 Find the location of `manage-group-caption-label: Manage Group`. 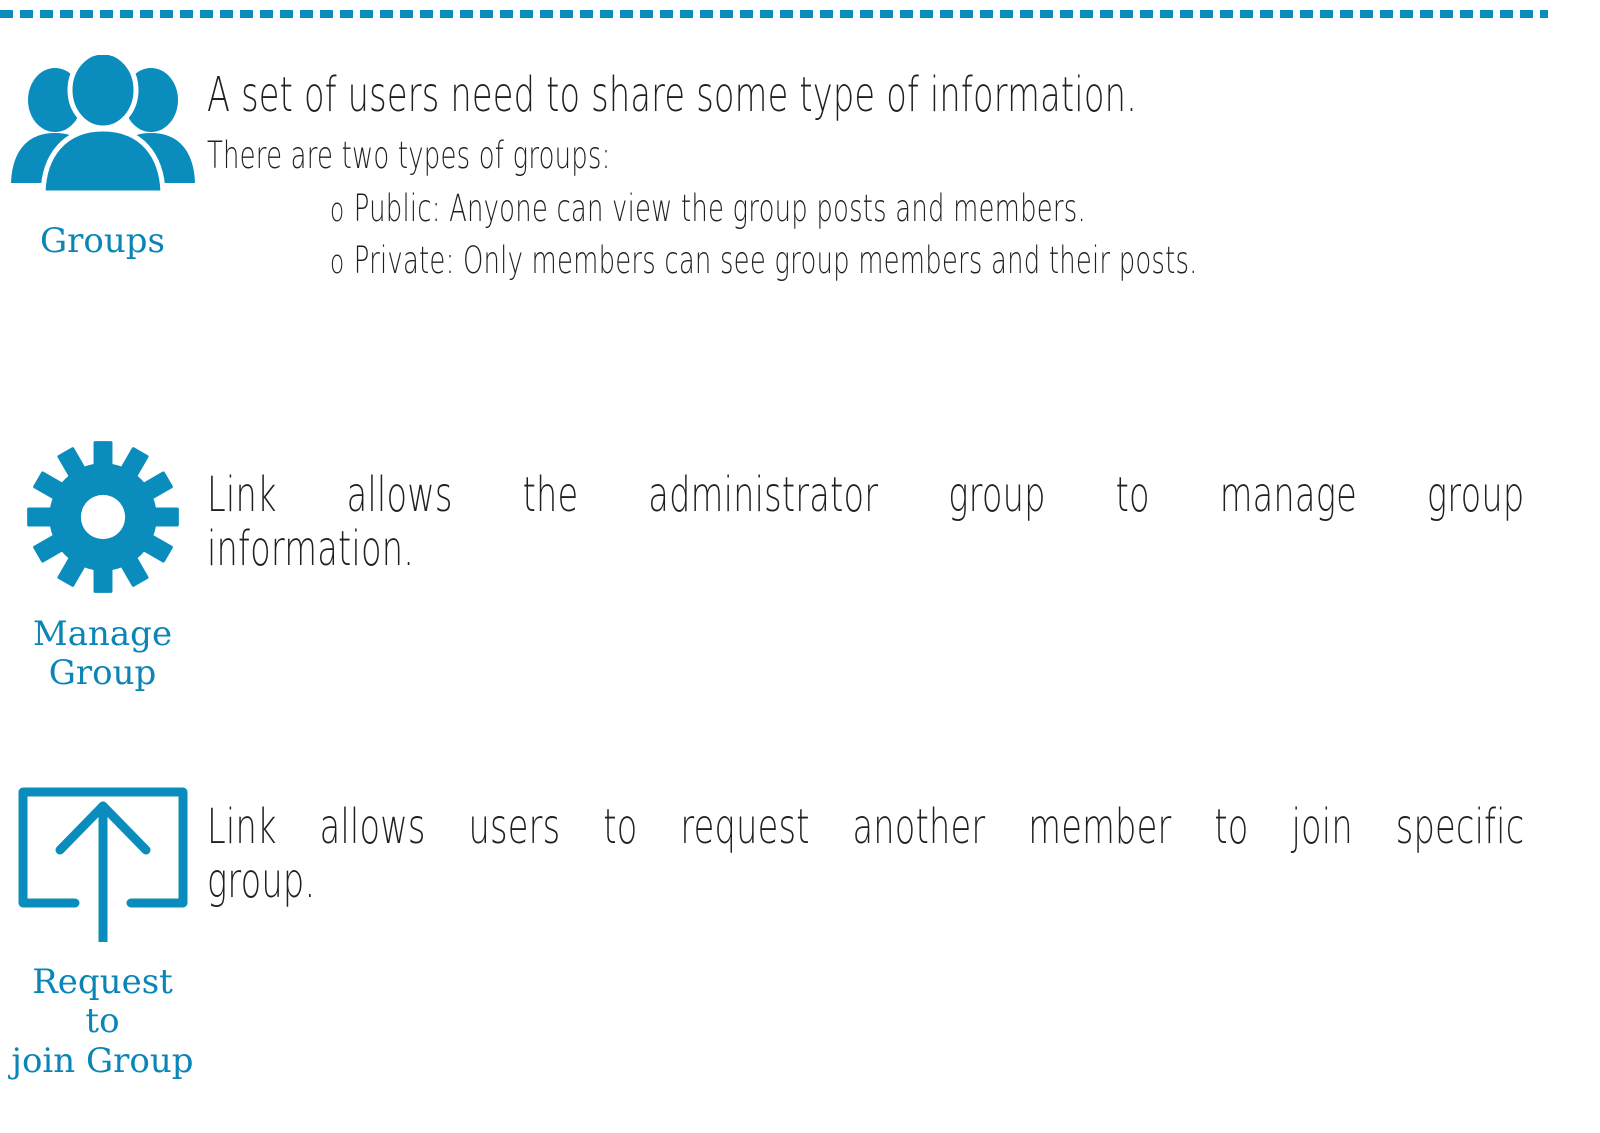

manage-group-caption-label: Manage Group is located at coordinates (102, 654).